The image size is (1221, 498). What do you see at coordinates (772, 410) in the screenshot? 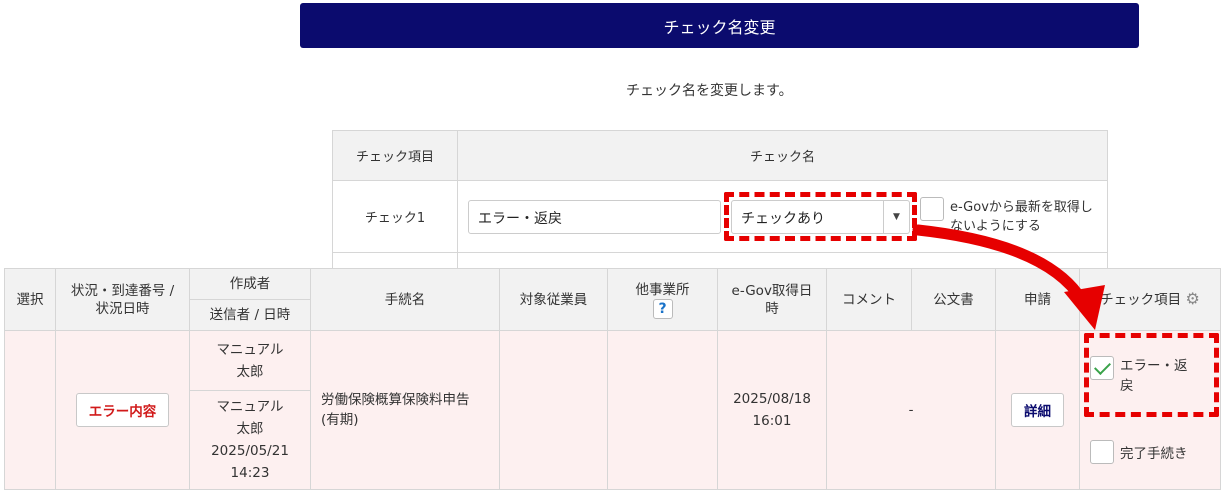
I see `egov-date-cell: 2025/08/18 16:01` at bounding box center [772, 410].